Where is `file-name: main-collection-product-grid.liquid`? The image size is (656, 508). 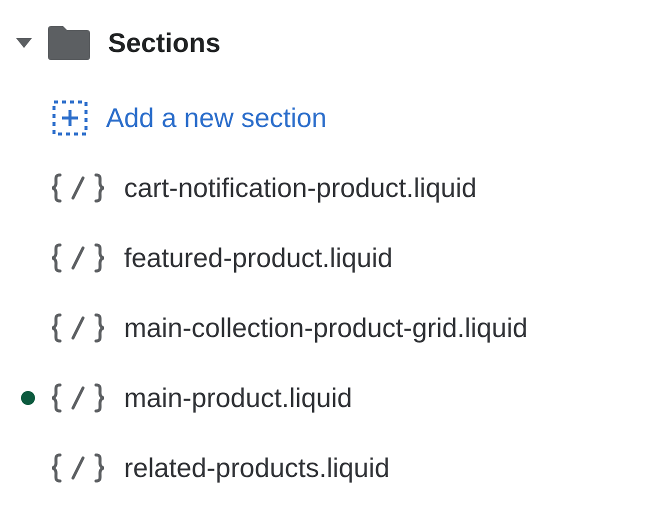 file-name: main-collection-product-grid.liquid is located at coordinates (326, 328).